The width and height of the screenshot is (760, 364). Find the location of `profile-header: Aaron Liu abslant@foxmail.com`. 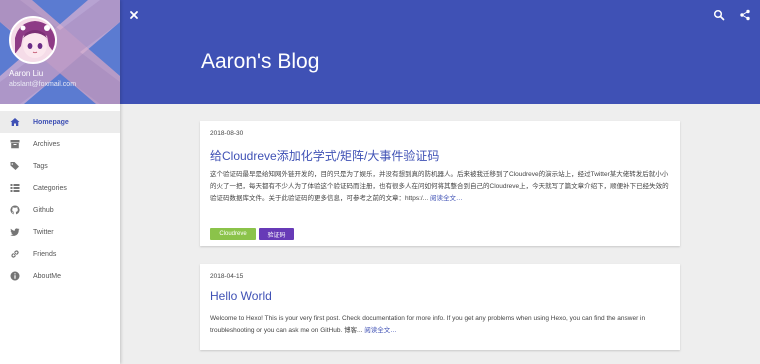

profile-header: Aaron Liu abslant@foxmail.com is located at coordinates (60, 52).